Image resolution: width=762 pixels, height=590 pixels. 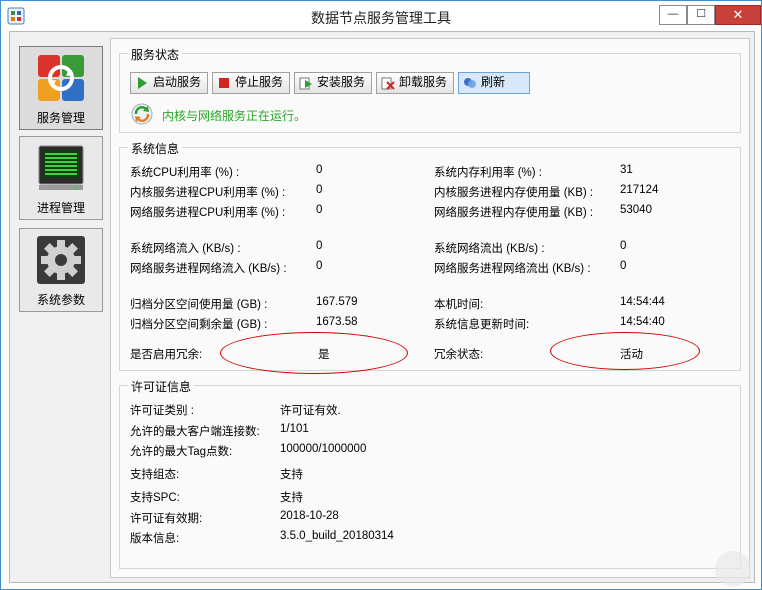 What do you see at coordinates (185, 249) in the screenshot?
I see `system-net-in-label: 系统网络流入 (KB/s) :` at bounding box center [185, 249].